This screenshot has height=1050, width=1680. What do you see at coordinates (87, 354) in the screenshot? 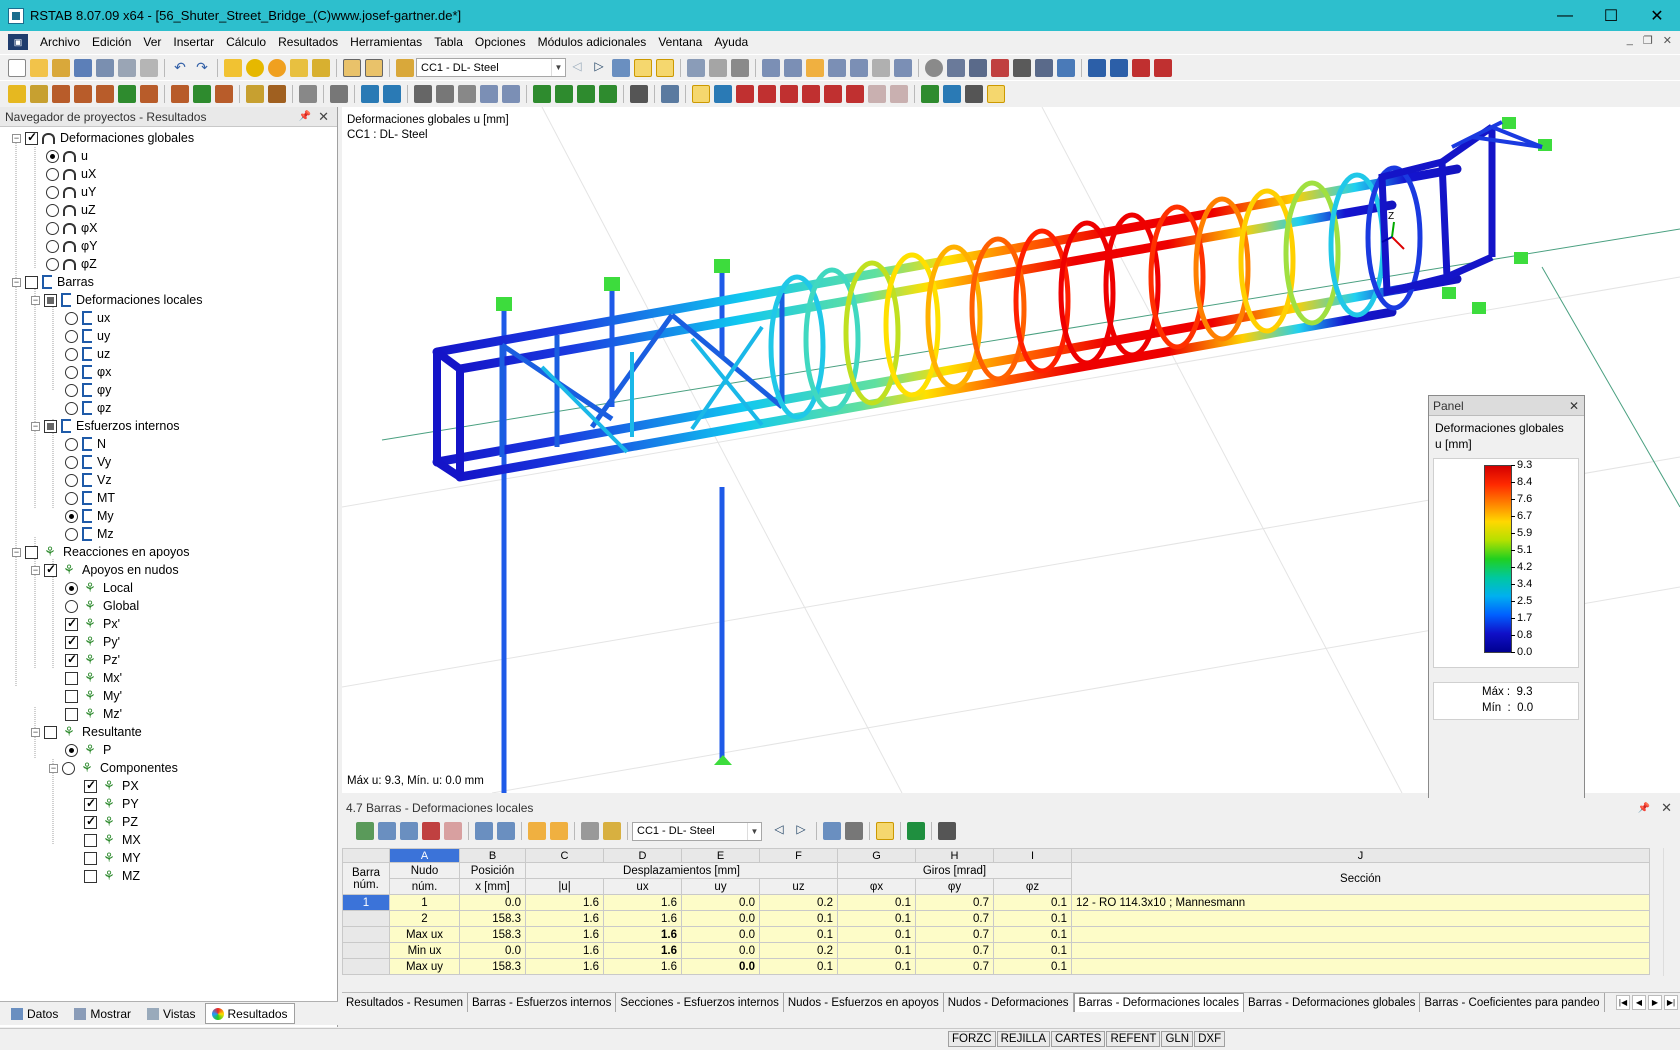
I see `tree-item-local-uz: uz` at bounding box center [87, 354].